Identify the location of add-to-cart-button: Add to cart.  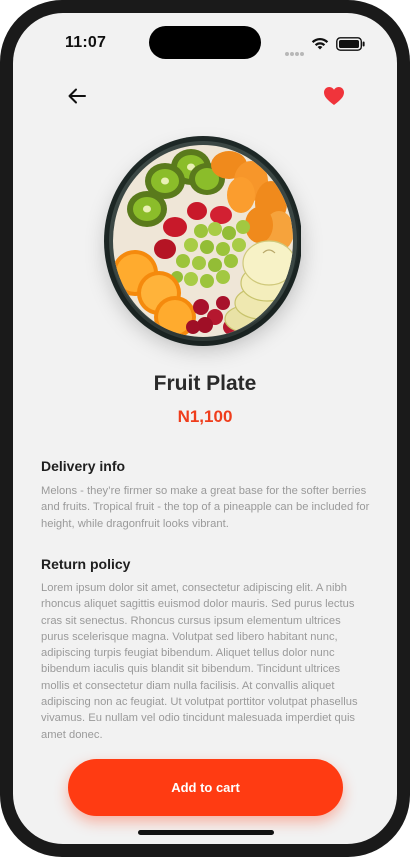
(205, 787).